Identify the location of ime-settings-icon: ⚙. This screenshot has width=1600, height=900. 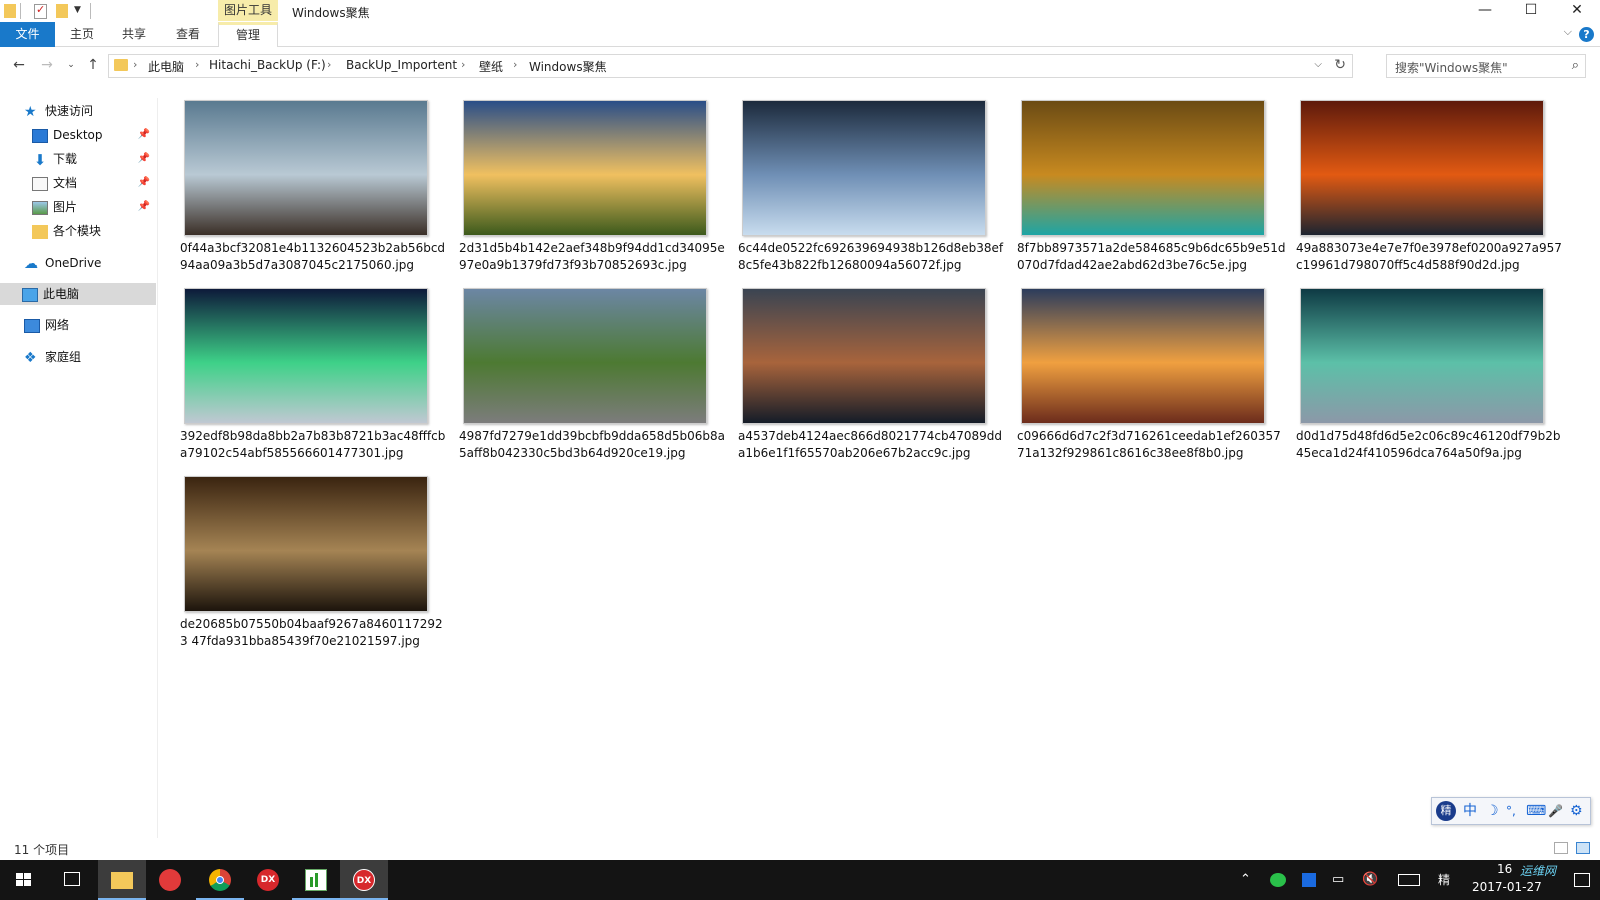
(1576, 811).